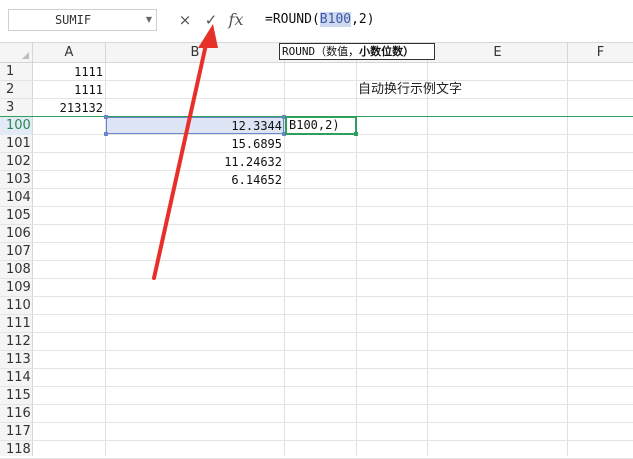  Describe the element at coordinates (335, 19) in the screenshot. I see `formula-reference: B100` at that location.